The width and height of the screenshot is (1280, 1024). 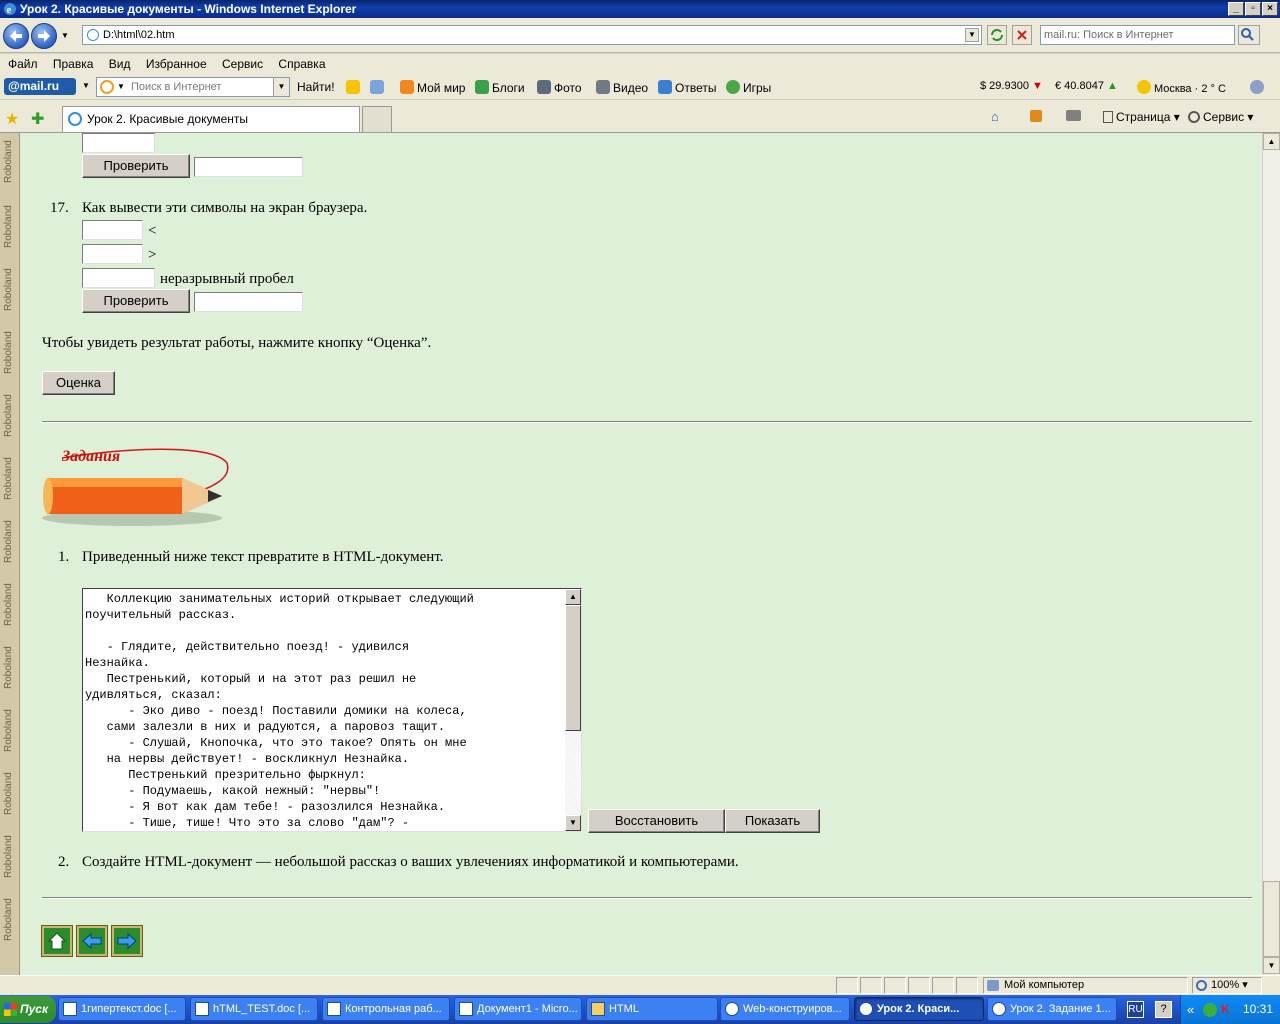 I want to click on answer-input-gt, so click(x=112, y=254).